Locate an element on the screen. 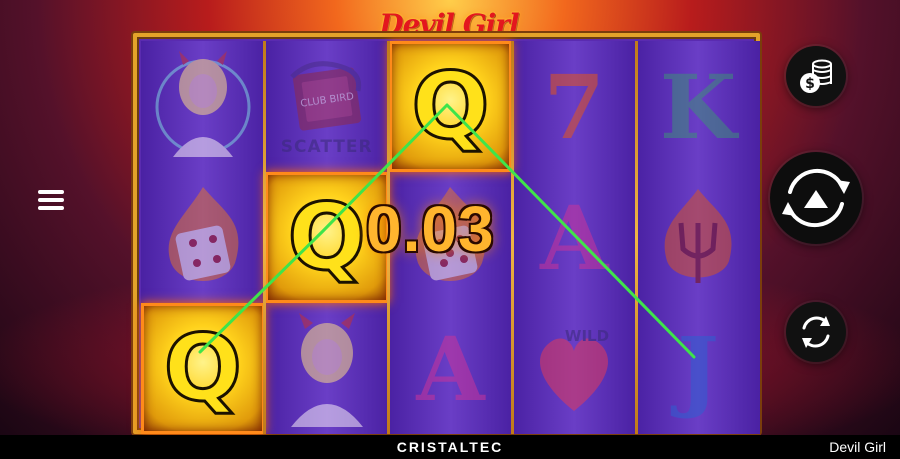 The height and width of the screenshot is (459, 900). spin-icon is located at coordinates (816, 198).